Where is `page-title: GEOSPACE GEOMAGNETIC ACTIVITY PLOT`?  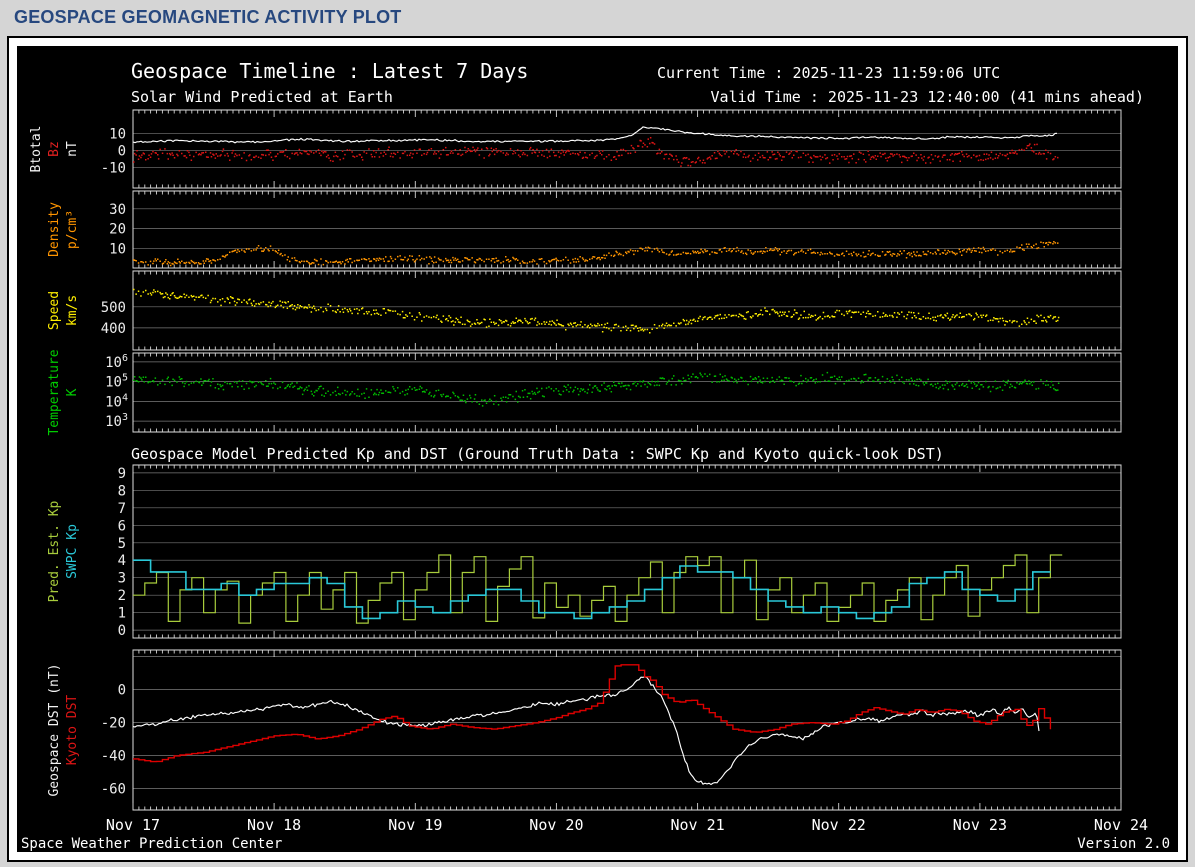
page-title: GEOSPACE GEOMAGNETIC ACTIVITY PLOT is located at coordinates (208, 17).